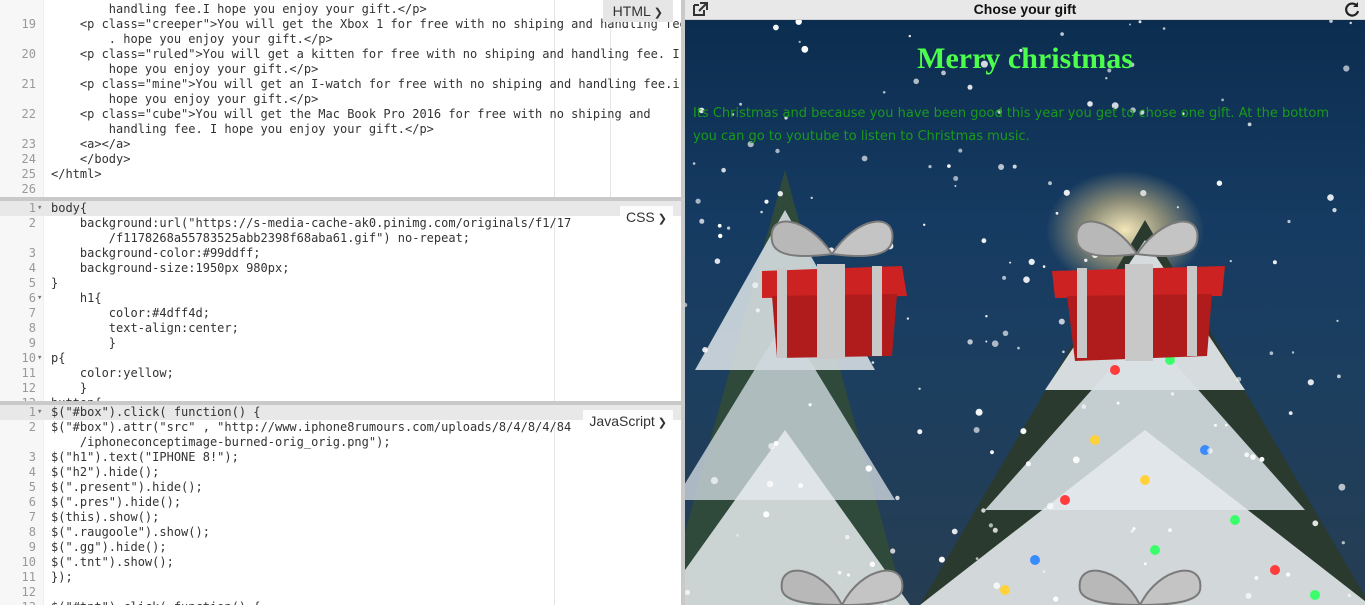  Describe the element at coordinates (340, 159) in the screenshot. I see `code-line: 24 </body>` at that location.